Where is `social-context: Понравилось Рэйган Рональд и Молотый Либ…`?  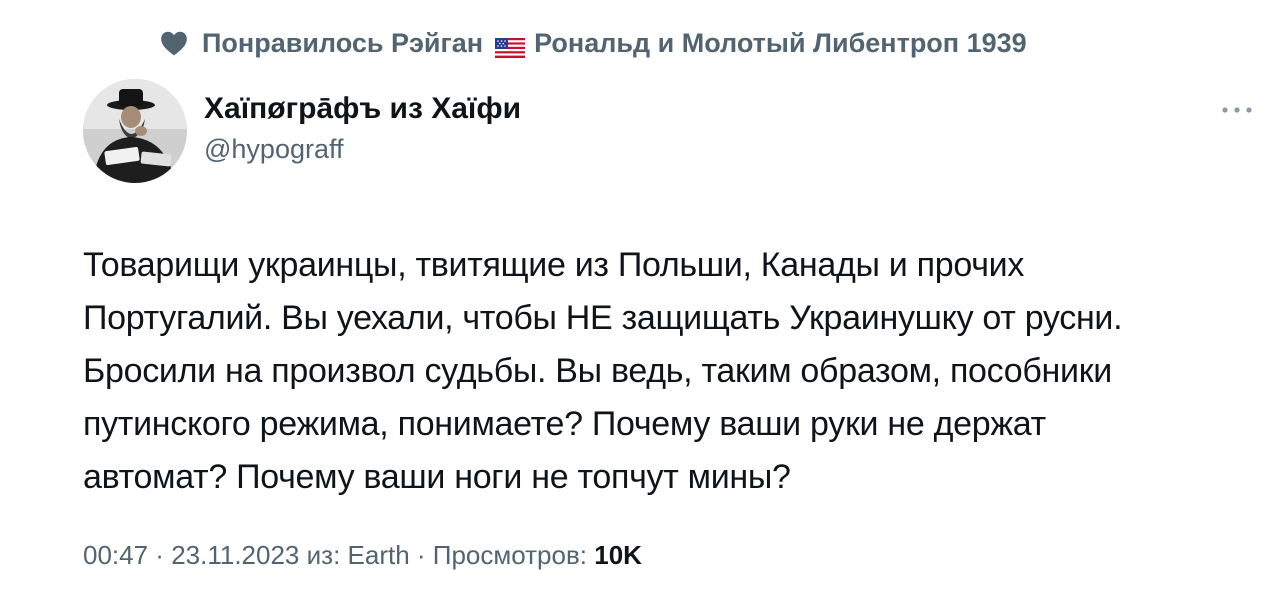 social-context: Понравилось Рэйган Рональд и Молотый Либ… is located at coordinates (593, 43).